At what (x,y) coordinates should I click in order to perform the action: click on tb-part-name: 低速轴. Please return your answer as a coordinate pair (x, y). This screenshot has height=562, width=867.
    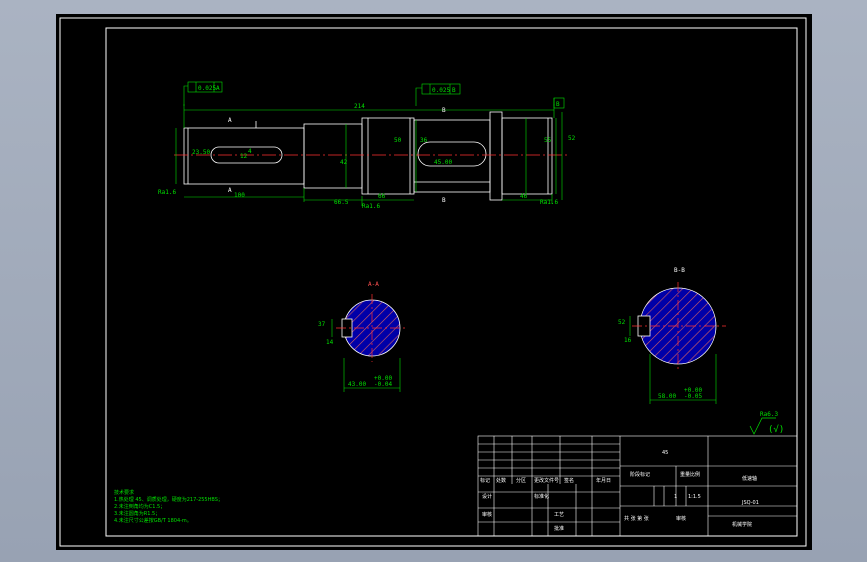
    Looking at the image, I should click on (749, 478).